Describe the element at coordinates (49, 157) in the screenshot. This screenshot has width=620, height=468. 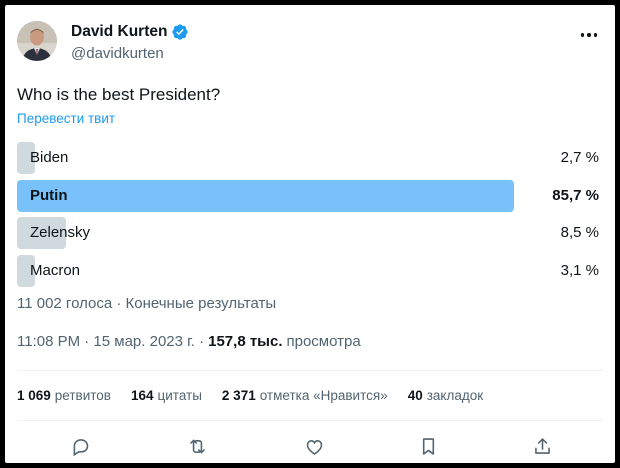
I see `poll-option-label: Biden` at that location.